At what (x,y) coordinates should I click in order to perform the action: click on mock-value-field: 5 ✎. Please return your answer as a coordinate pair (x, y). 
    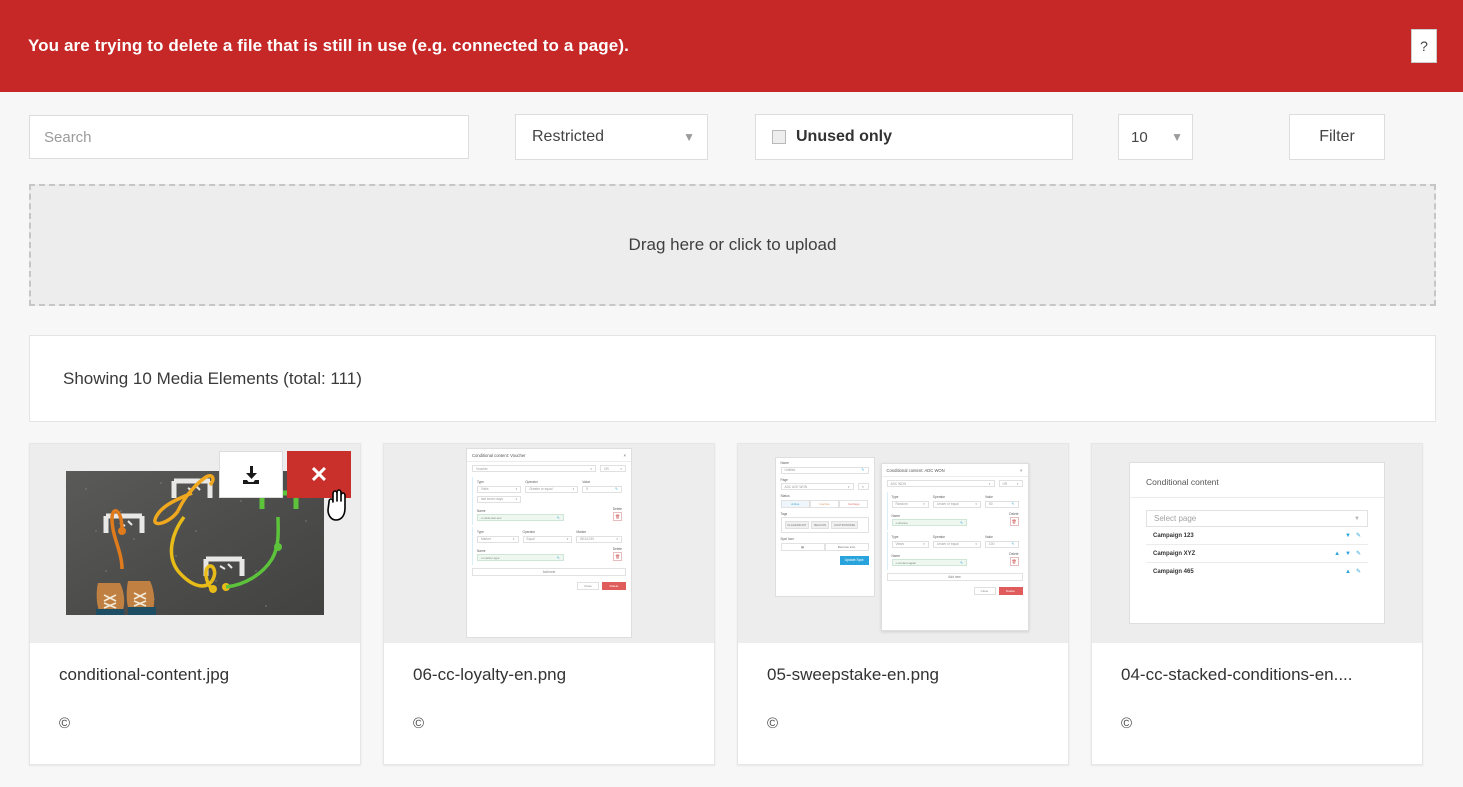
    Looking at the image, I should click on (602, 489).